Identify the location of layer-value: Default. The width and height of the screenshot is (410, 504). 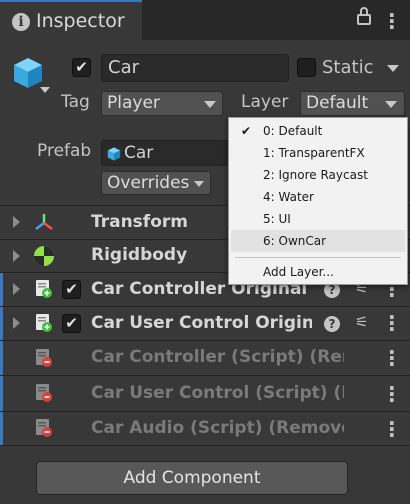
(337, 103).